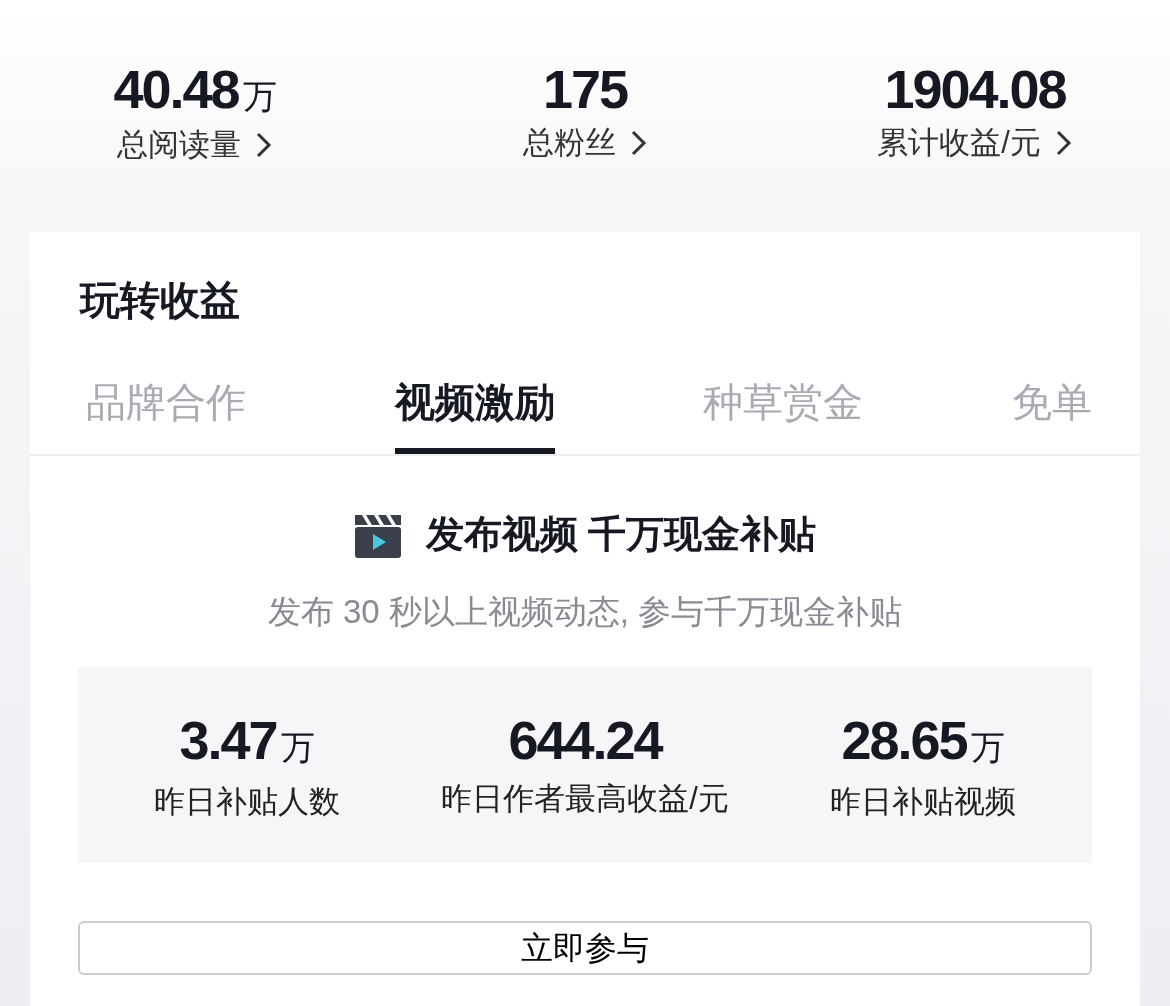 The width and height of the screenshot is (1170, 1006). What do you see at coordinates (585, 89) in the screenshot?
I see `stat-value: 175` at bounding box center [585, 89].